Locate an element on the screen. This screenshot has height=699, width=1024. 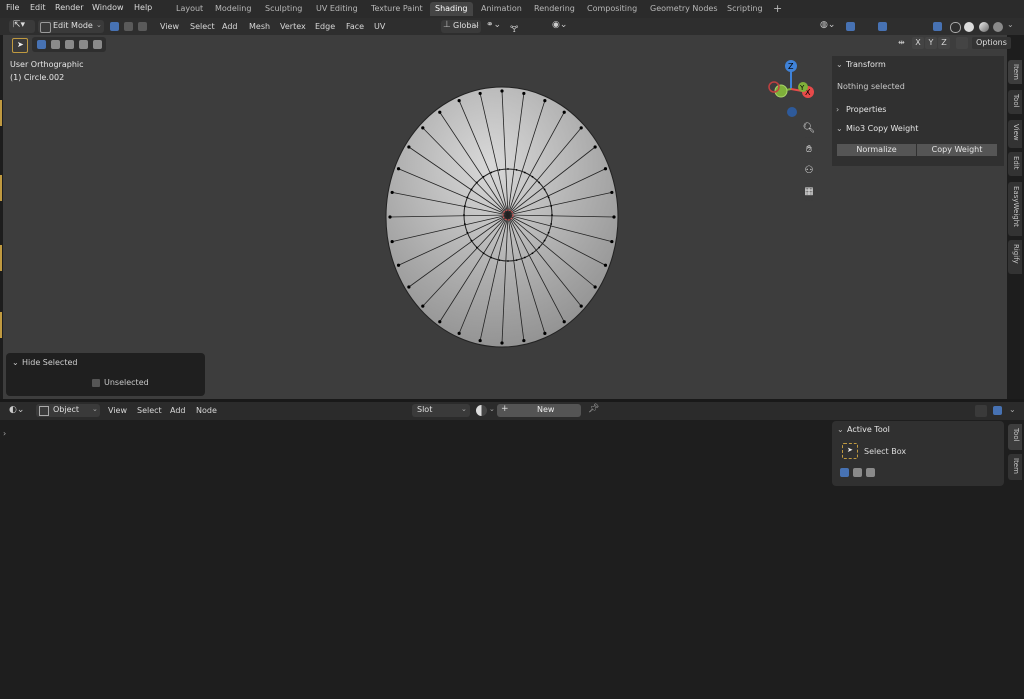
tab-scripting: Scripting is located at coordinates (745, 9).